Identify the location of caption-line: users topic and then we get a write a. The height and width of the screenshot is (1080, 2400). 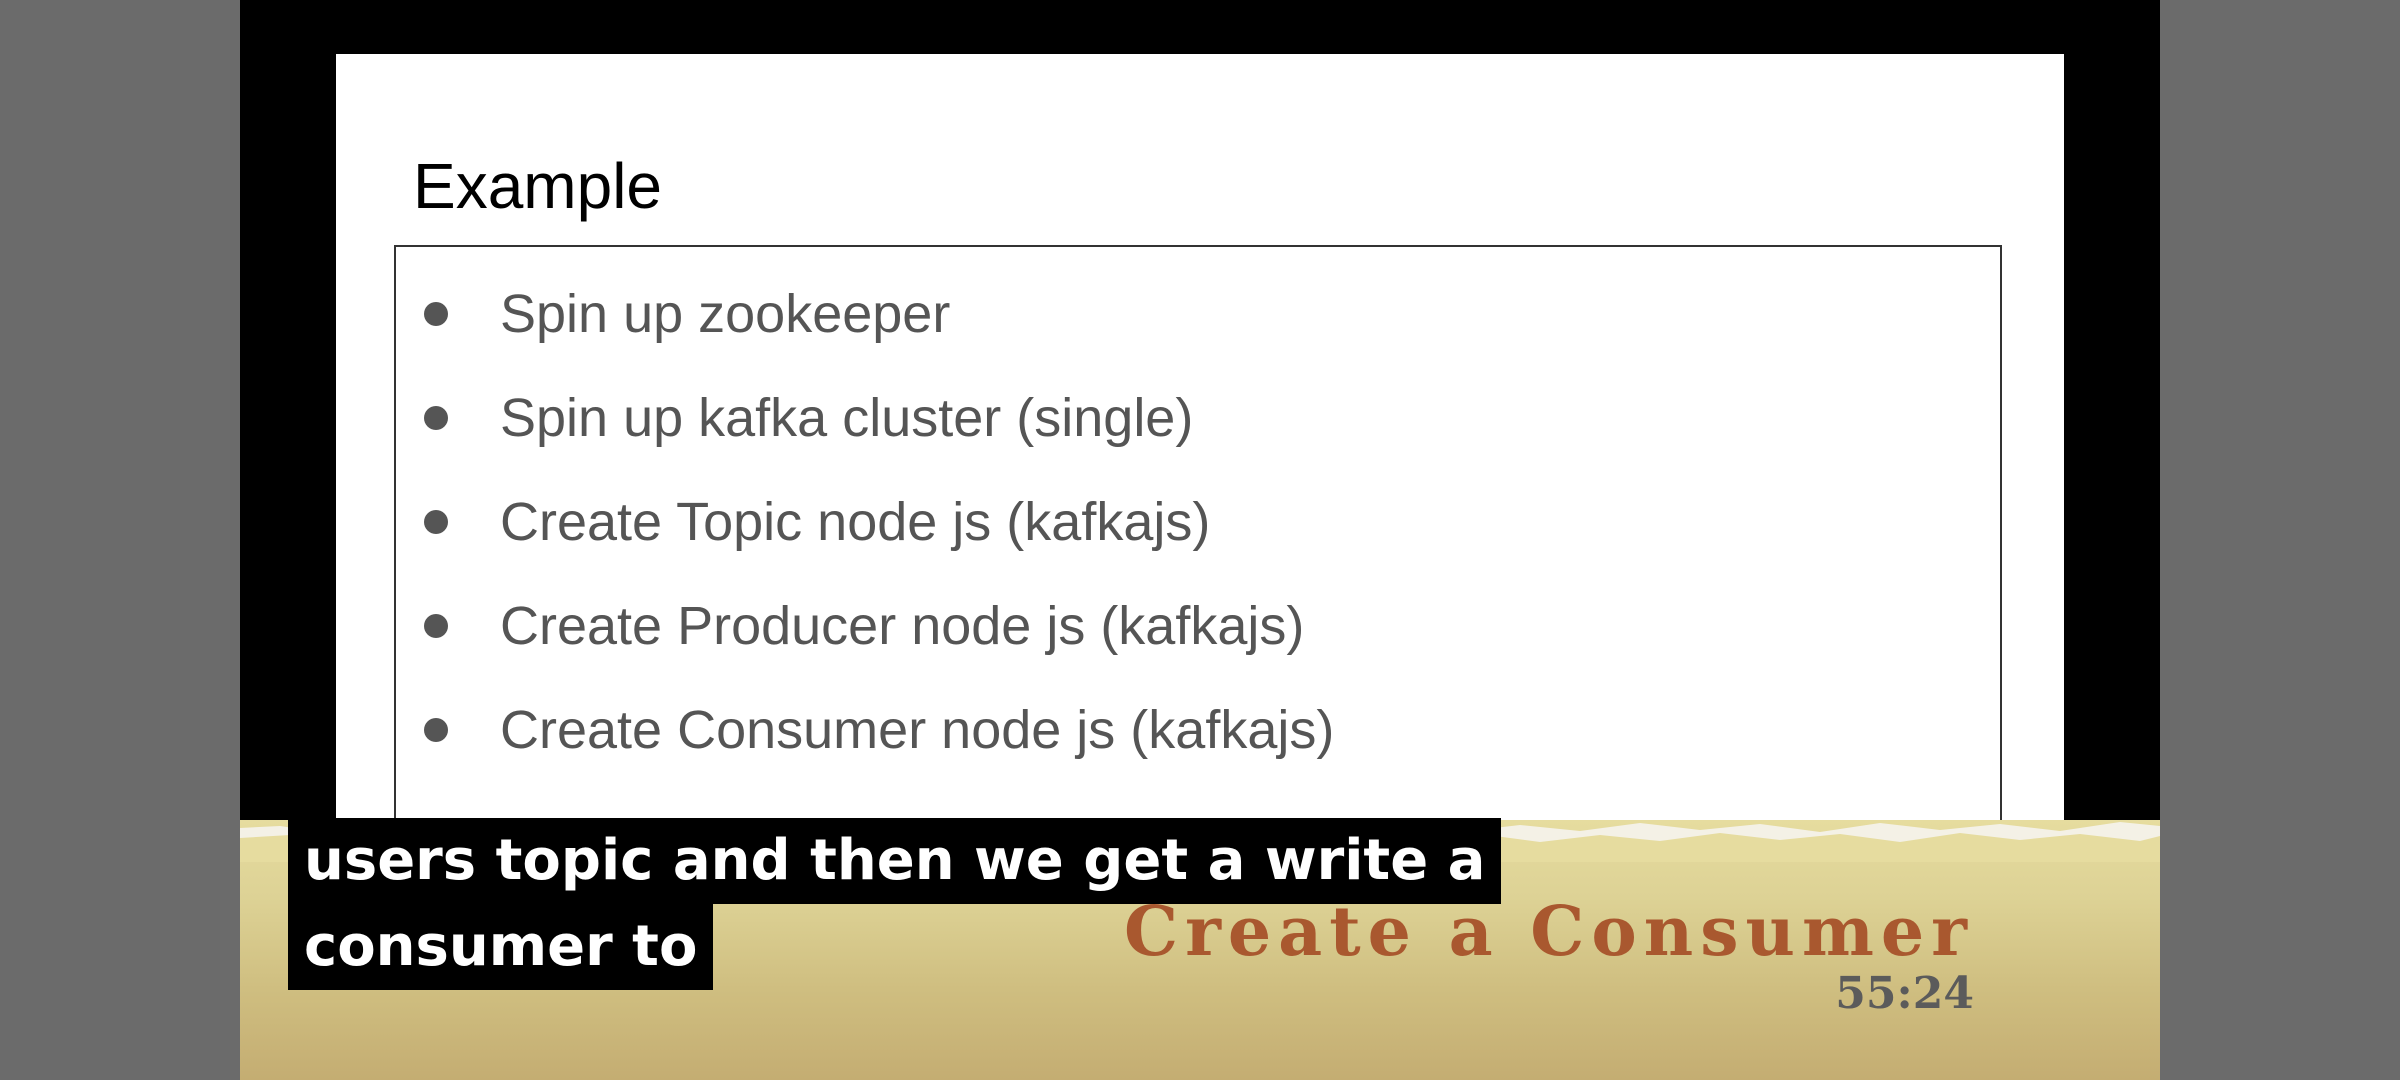
(895, 861).